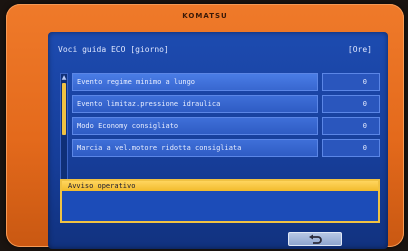 The width and height of the screenshot is (408, 251). I want to click on table-row: Modo Economy consigliato 0, so click(226, 126).